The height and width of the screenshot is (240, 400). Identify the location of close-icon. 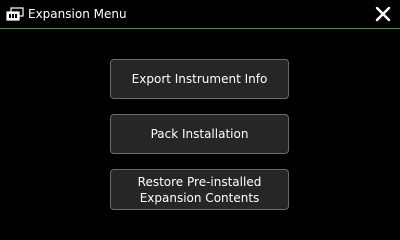
(383, 14).